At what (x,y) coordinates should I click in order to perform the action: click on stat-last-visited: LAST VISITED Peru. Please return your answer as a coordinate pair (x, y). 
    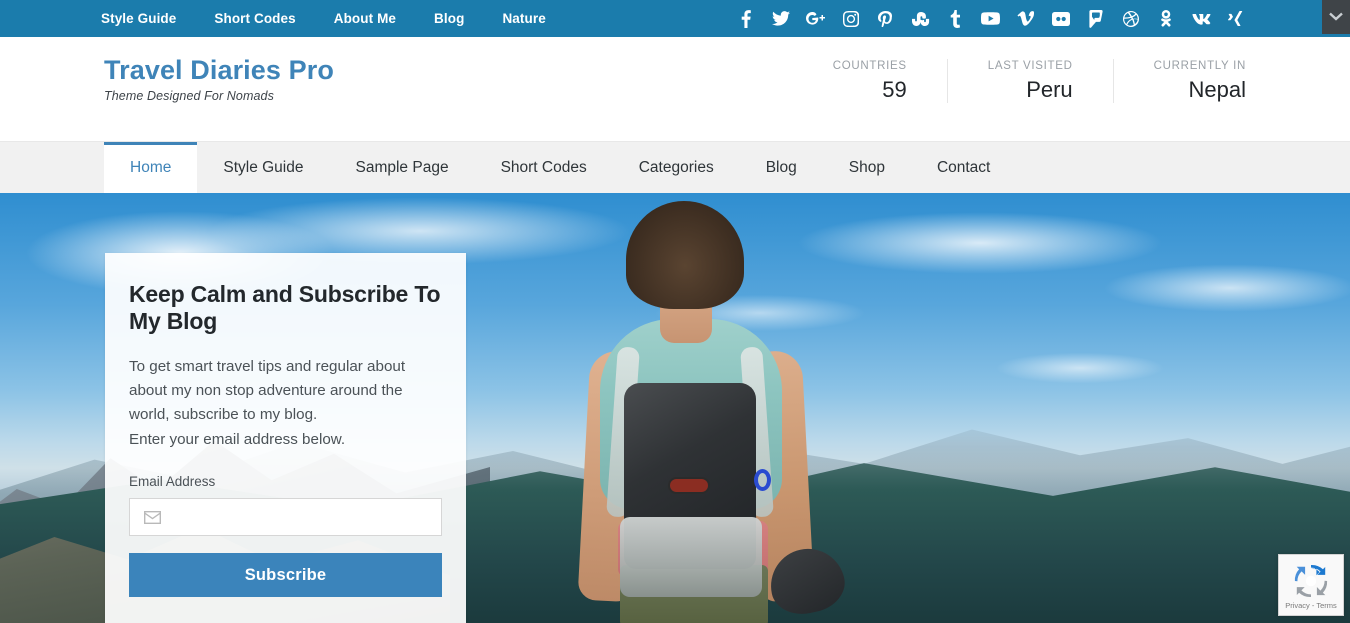
    Looking at the image, I should click on (1029, 81).